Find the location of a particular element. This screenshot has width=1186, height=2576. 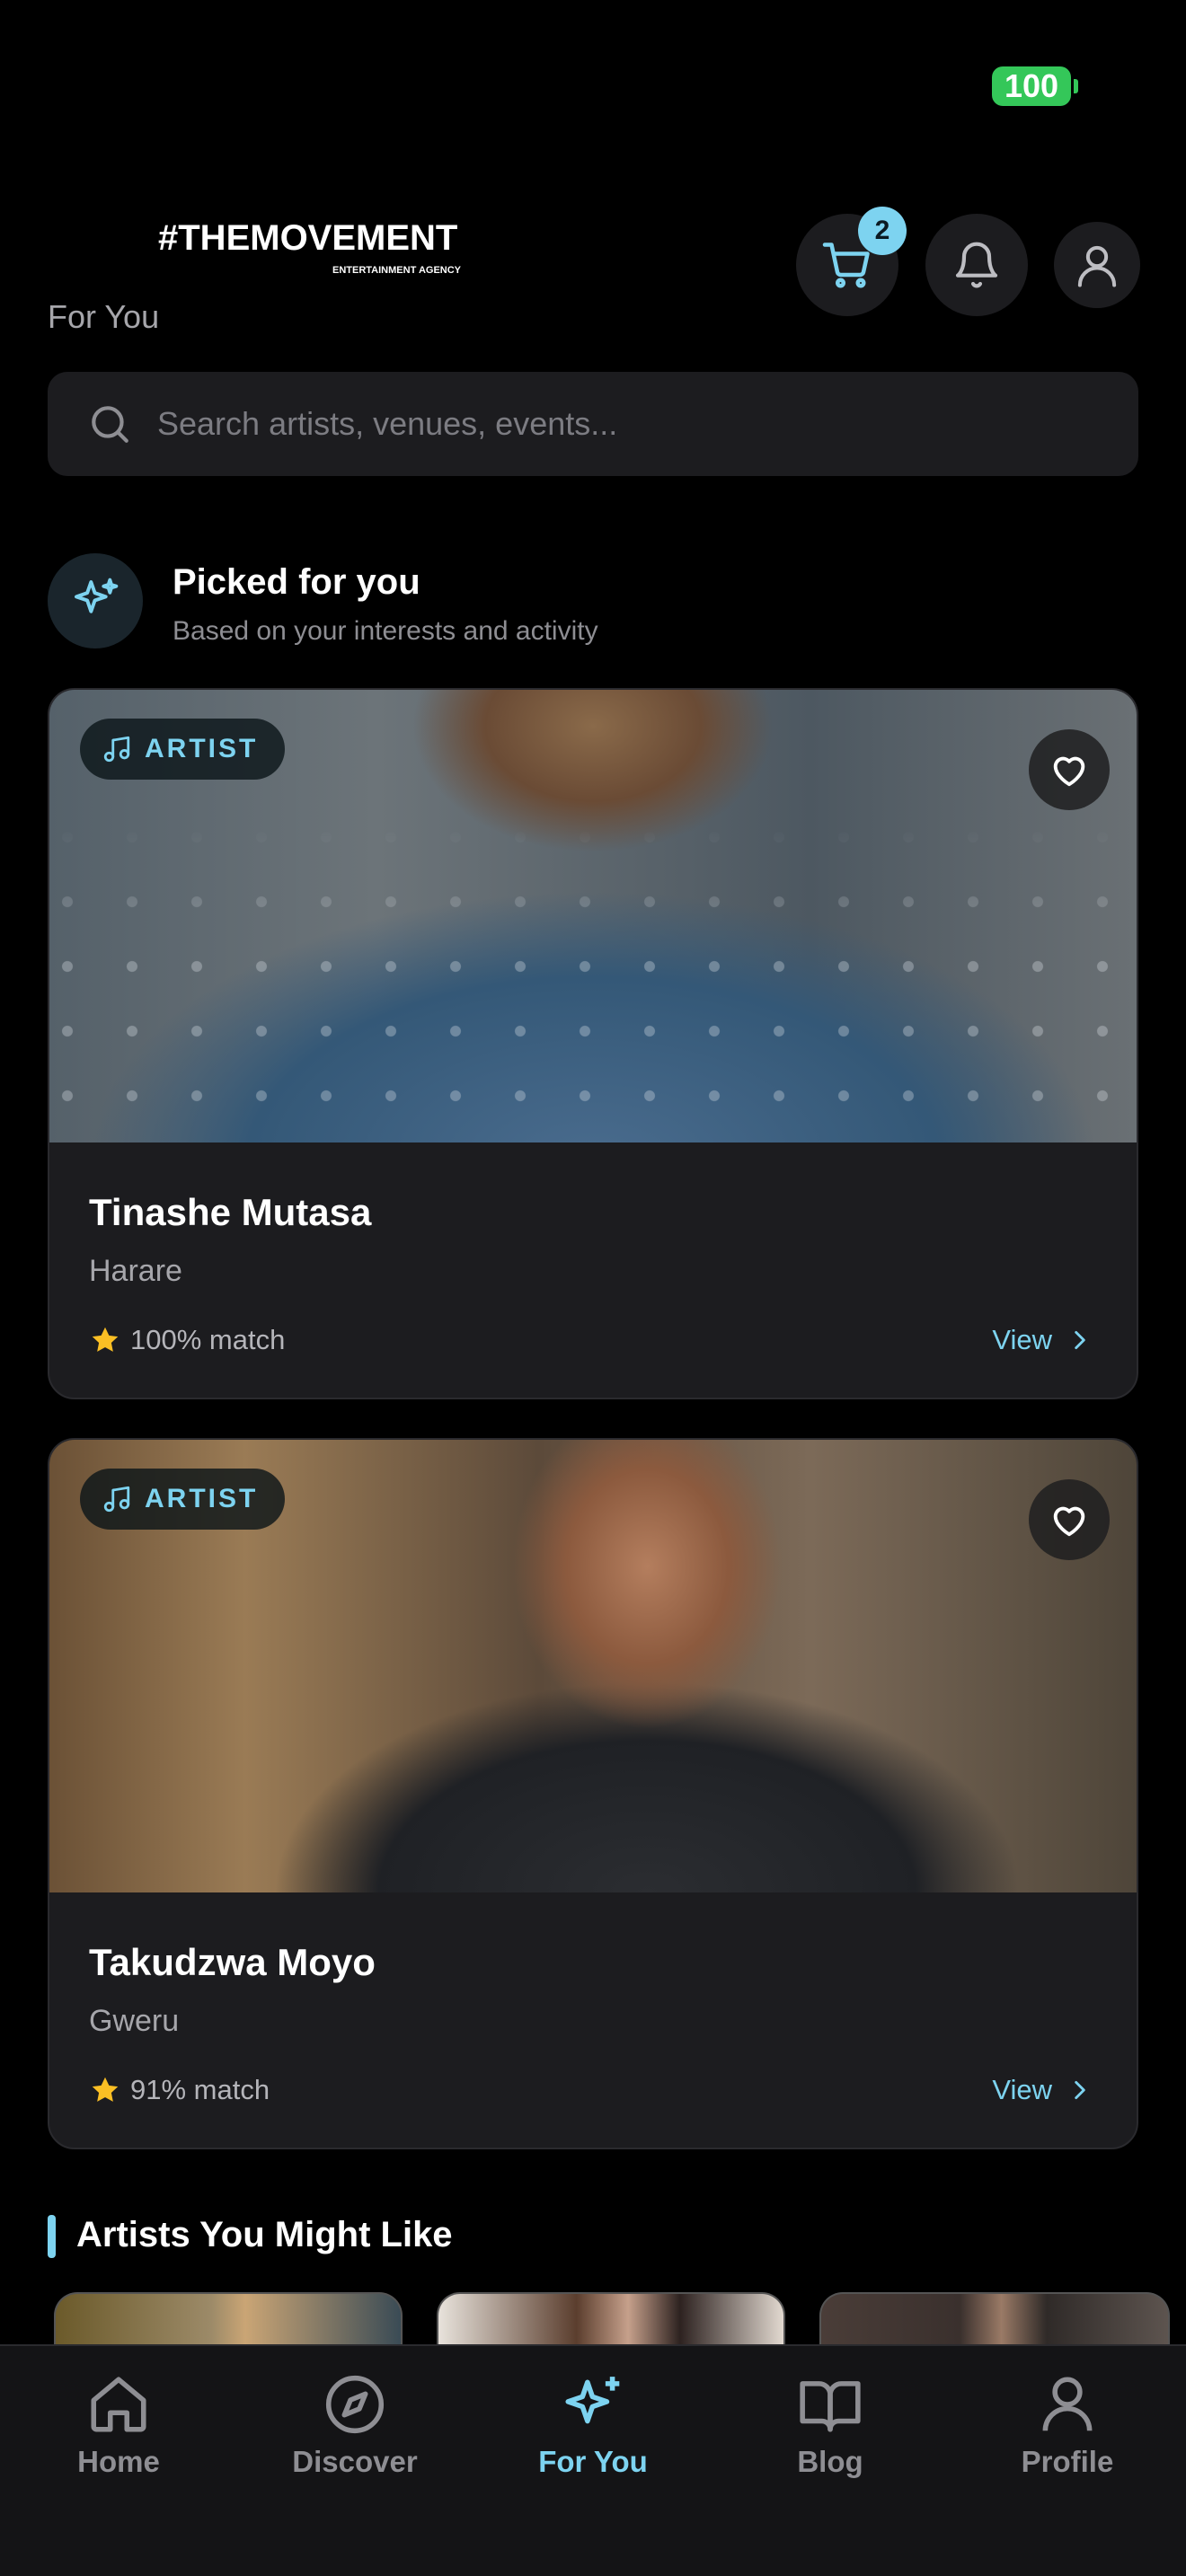

search-icon is located at coordinates (110, 424).